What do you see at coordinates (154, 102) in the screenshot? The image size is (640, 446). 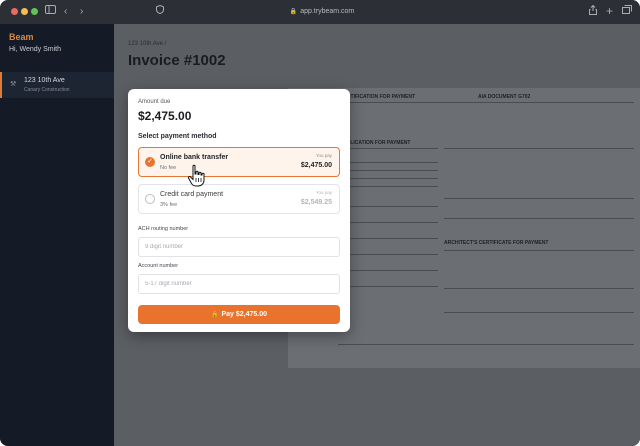 I see `amount-due-label: Amount due` at bounding box center [154, 102].